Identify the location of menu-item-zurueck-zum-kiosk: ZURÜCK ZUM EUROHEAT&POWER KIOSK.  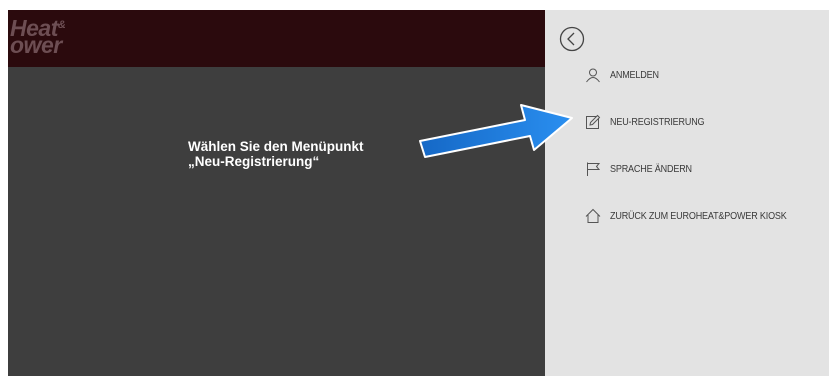
(700, 216).